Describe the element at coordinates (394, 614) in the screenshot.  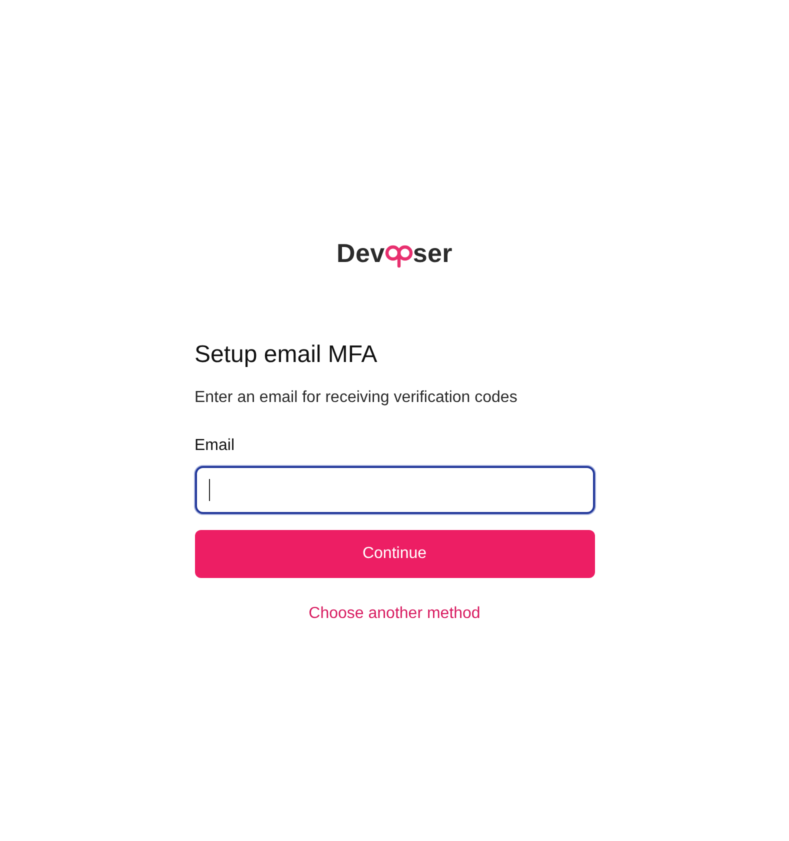
I see `alternate-method-link: Choose another method` at that location.